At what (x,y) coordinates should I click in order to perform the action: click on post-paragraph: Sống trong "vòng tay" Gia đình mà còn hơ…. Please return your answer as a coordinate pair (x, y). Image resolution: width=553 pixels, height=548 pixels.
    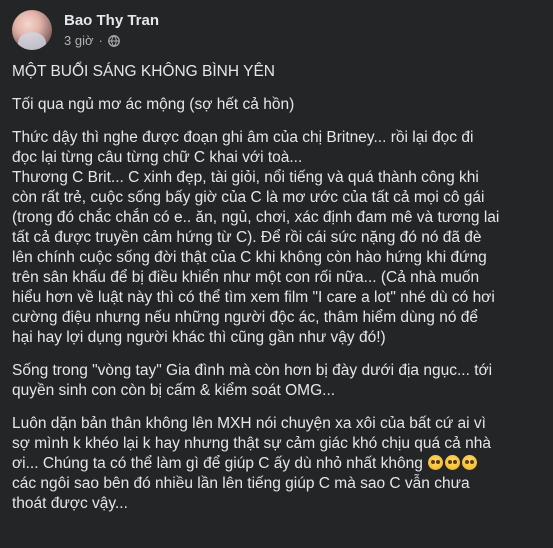
    Looking at the image, I should click on (252, 380).